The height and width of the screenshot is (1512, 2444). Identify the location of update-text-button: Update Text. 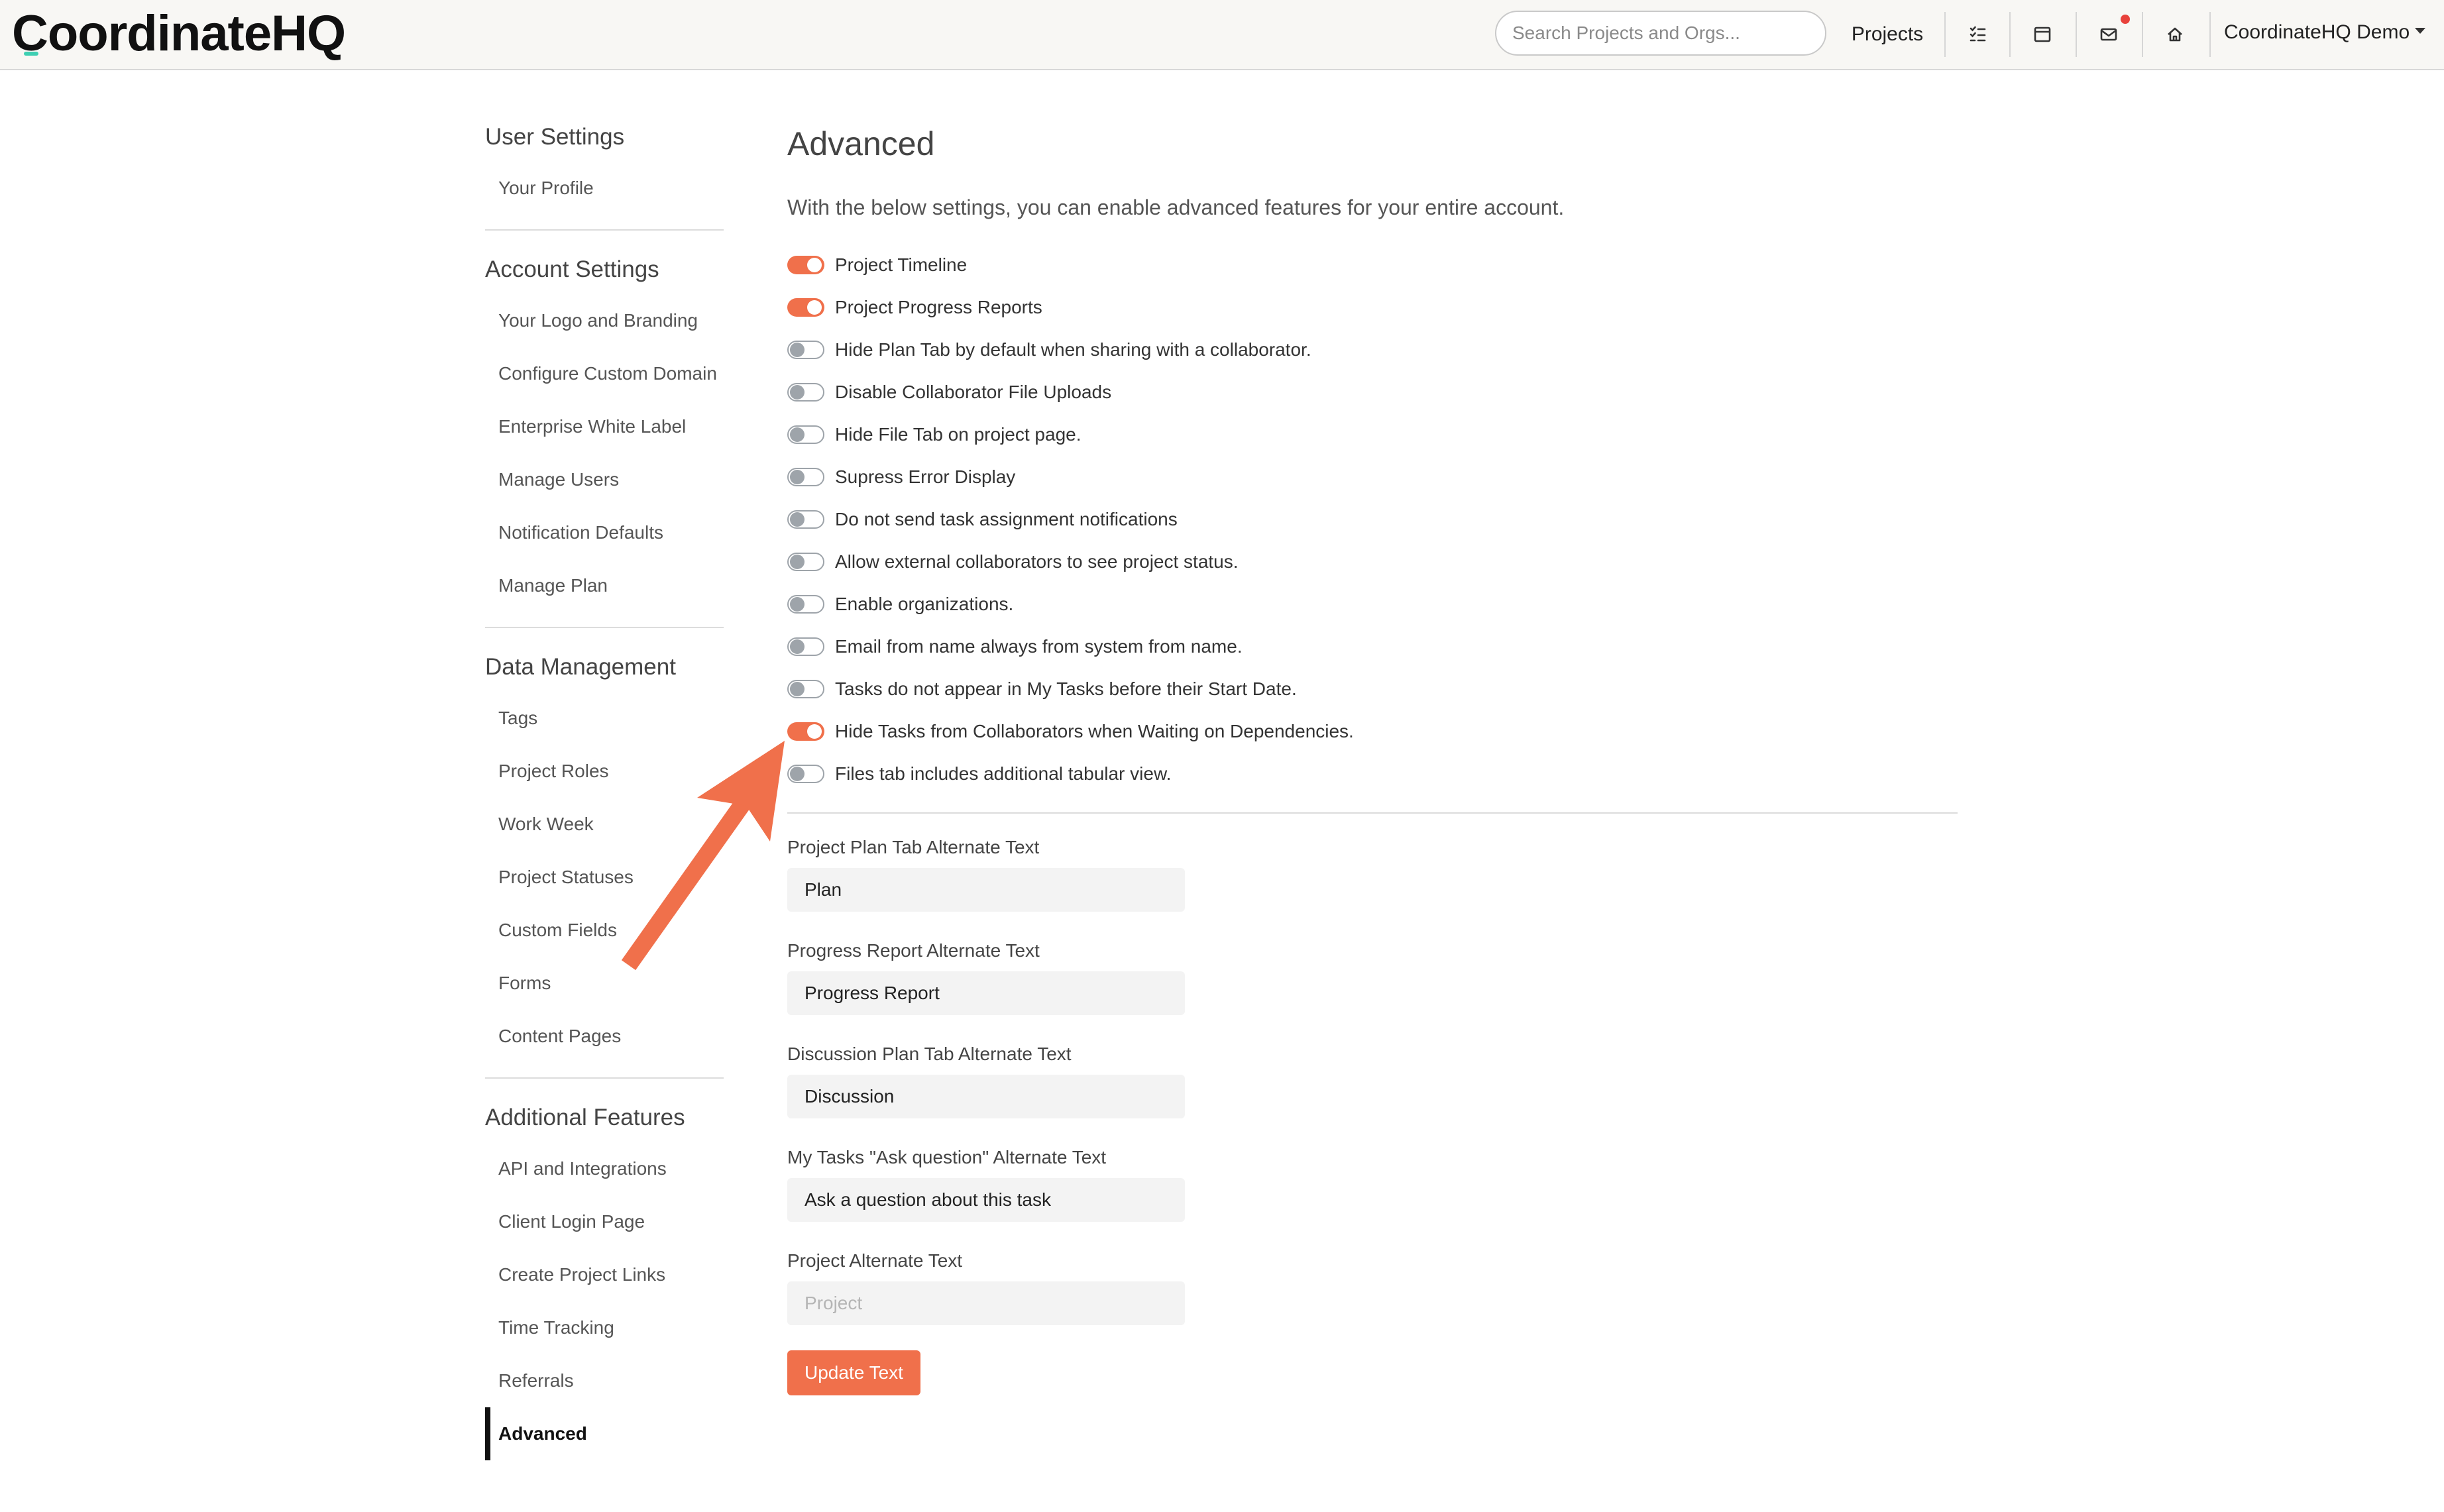
(853, 1372).